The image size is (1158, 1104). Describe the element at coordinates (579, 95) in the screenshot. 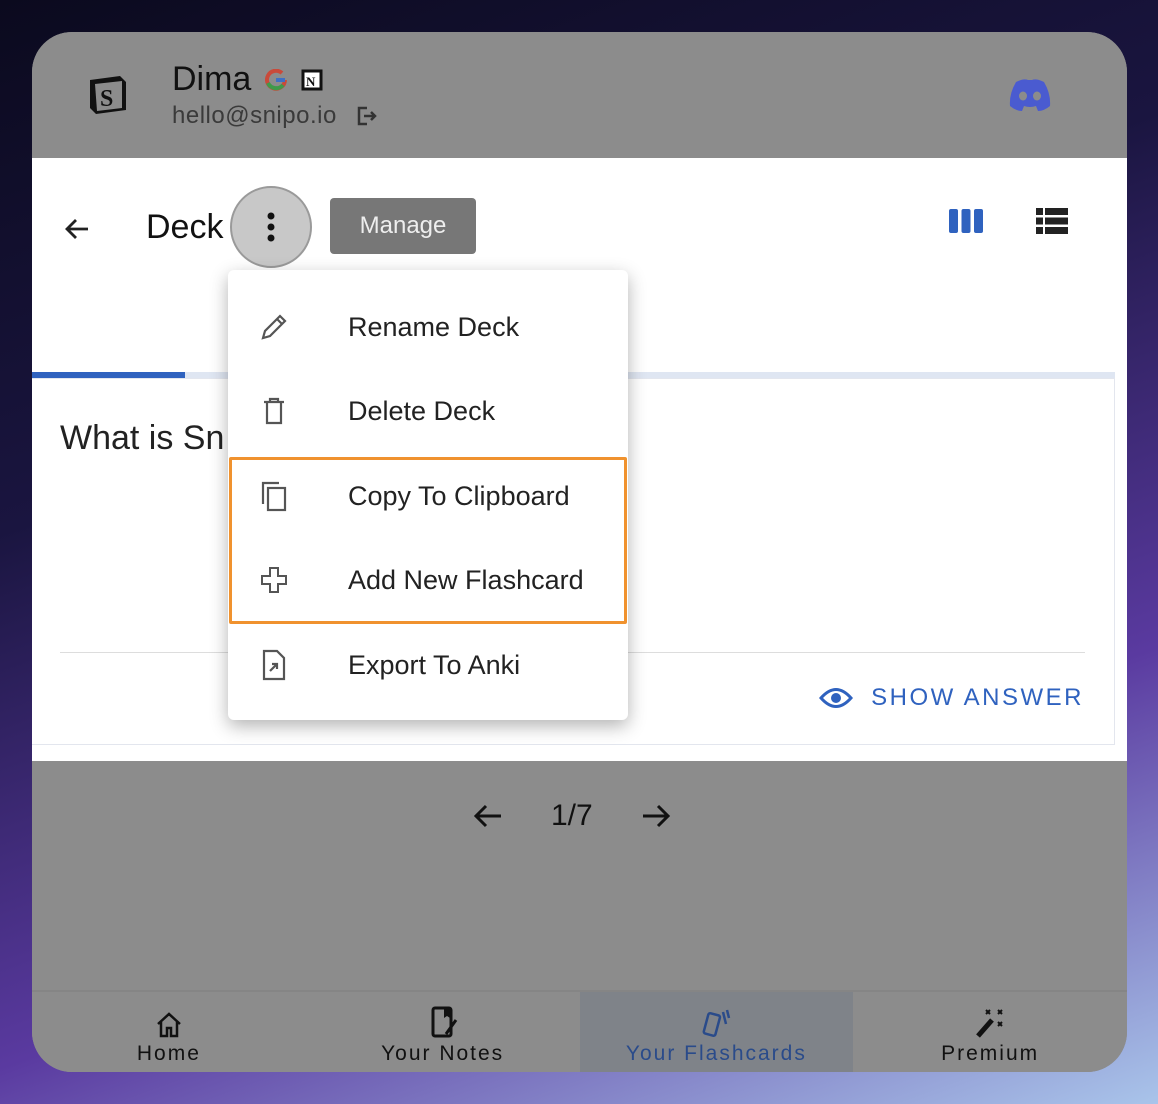

I see `header: S Dima N hello@snipo.io` at that location.